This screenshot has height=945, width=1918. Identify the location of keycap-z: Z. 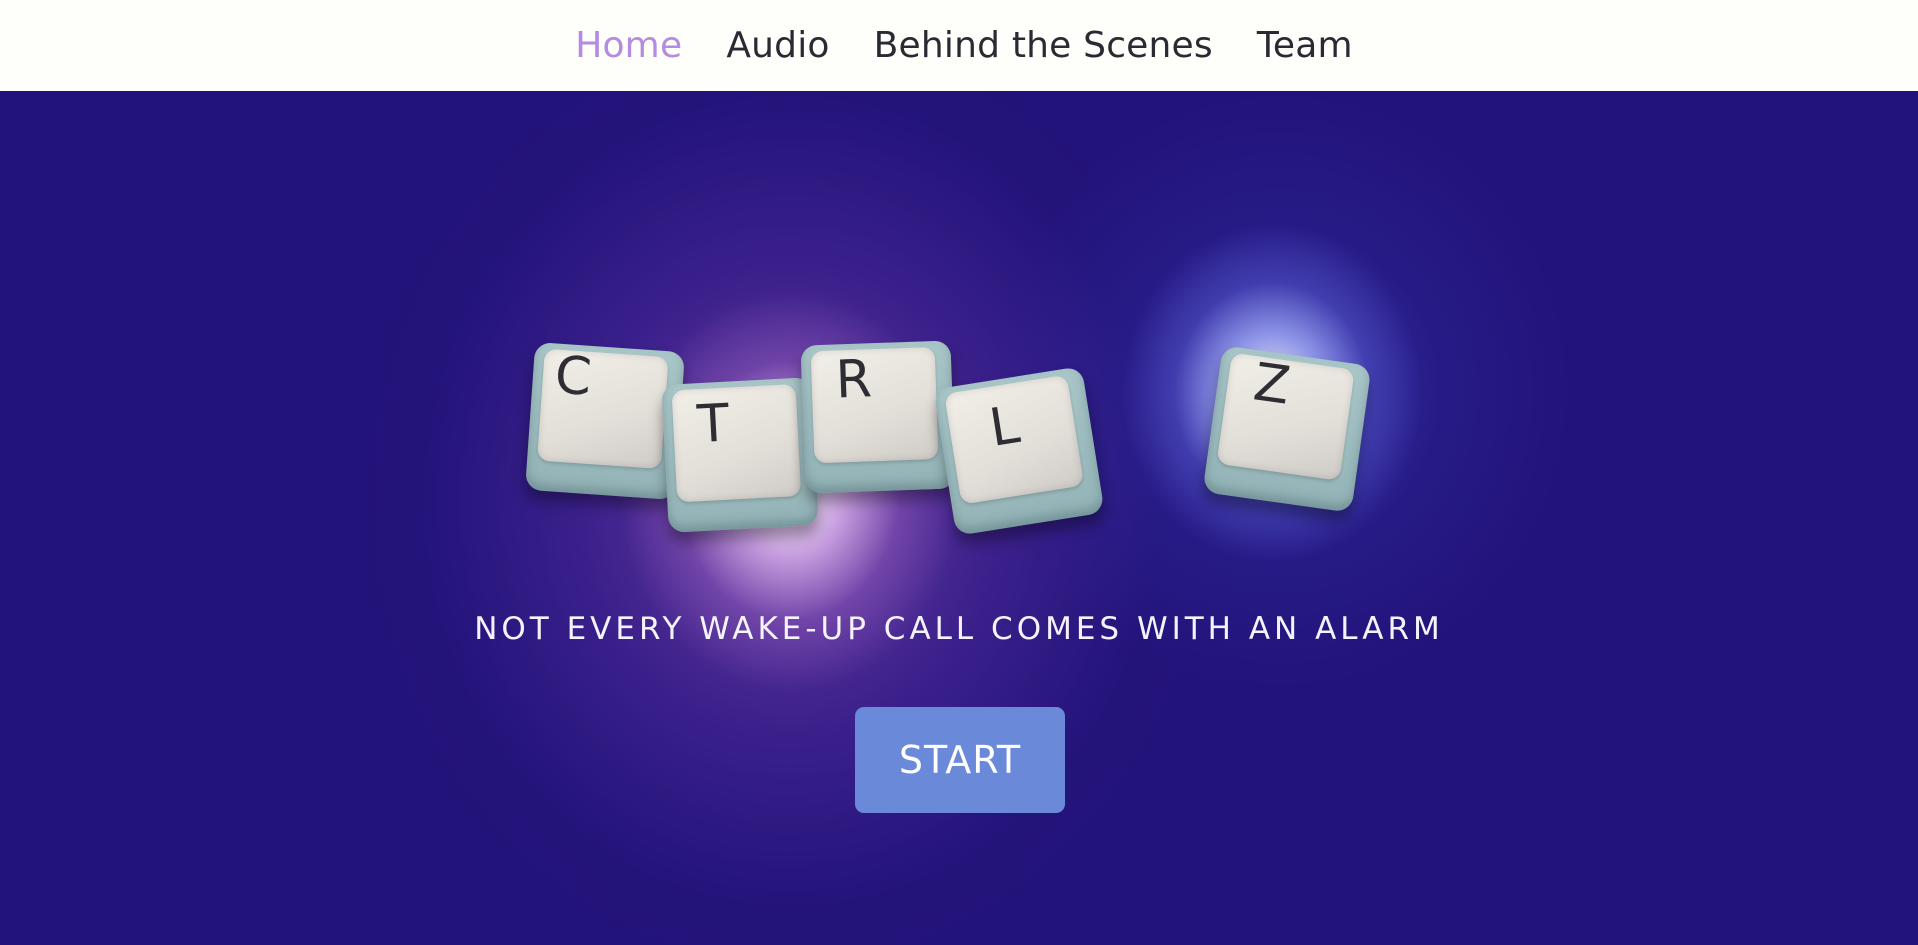
(1287, 429).